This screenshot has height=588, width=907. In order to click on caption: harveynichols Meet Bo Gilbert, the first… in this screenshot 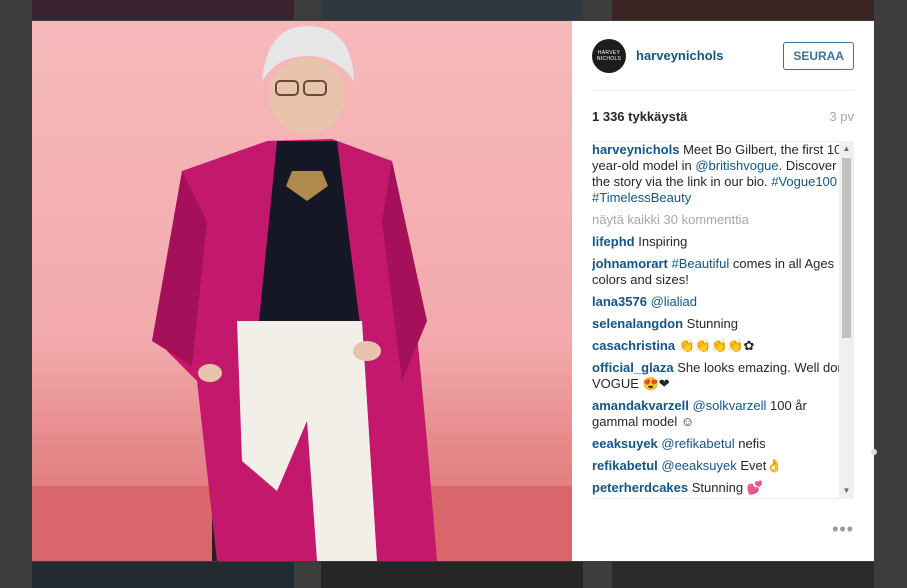, I will do `click(722, 174)`.